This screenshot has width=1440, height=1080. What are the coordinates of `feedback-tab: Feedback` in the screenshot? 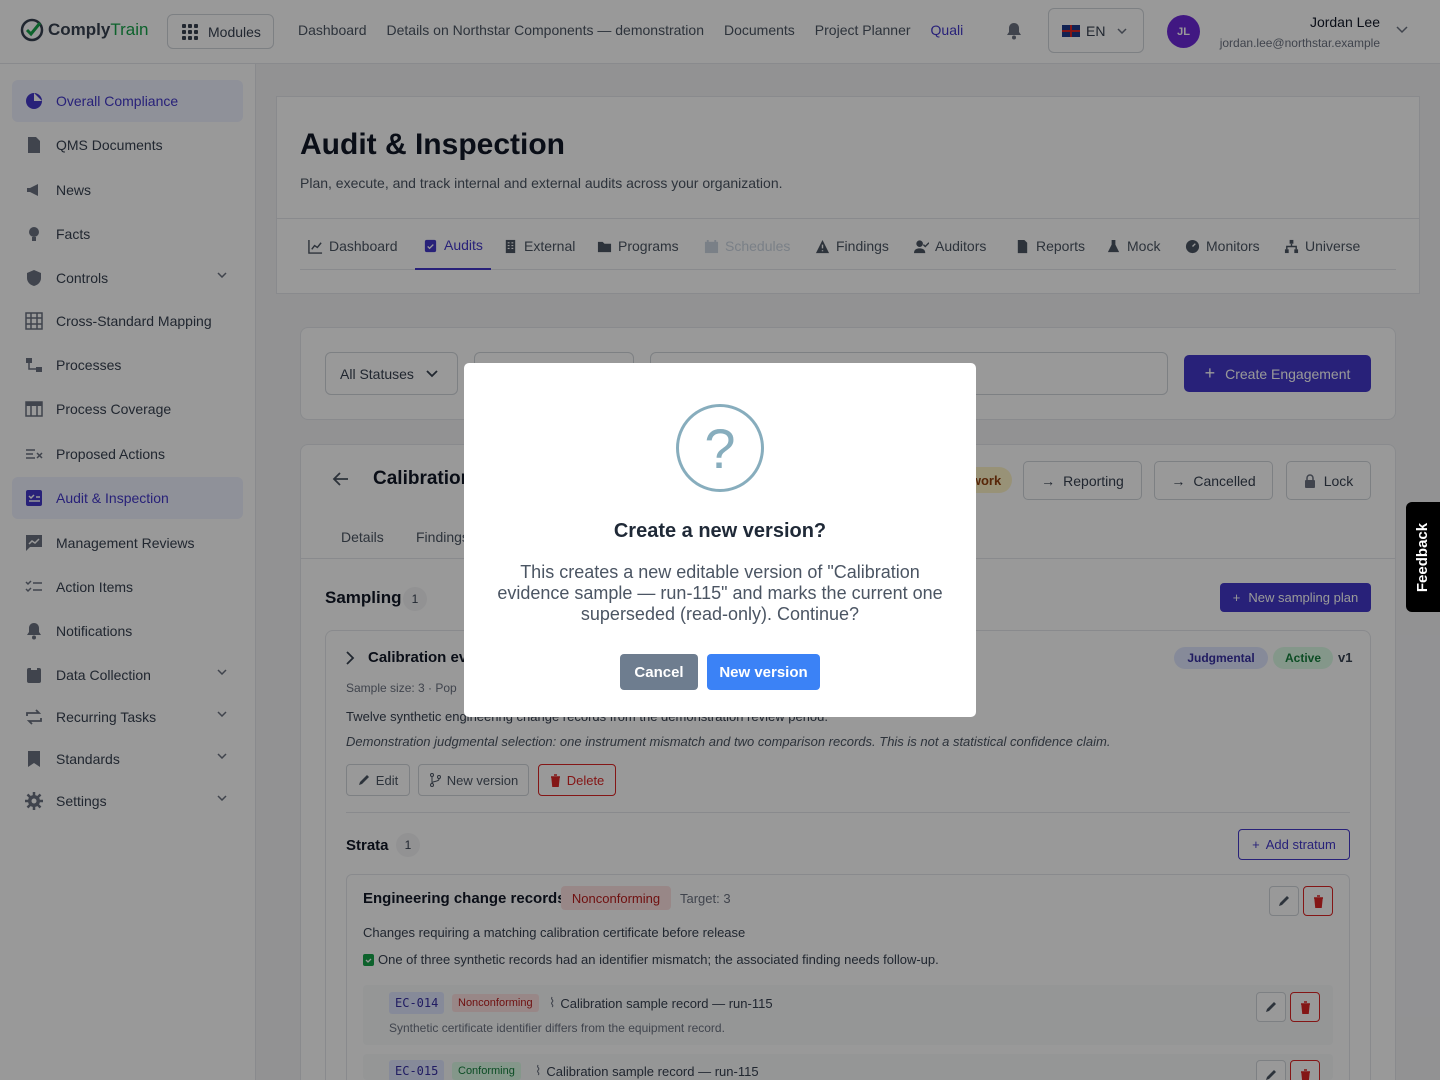 It's located at (1423, 557).